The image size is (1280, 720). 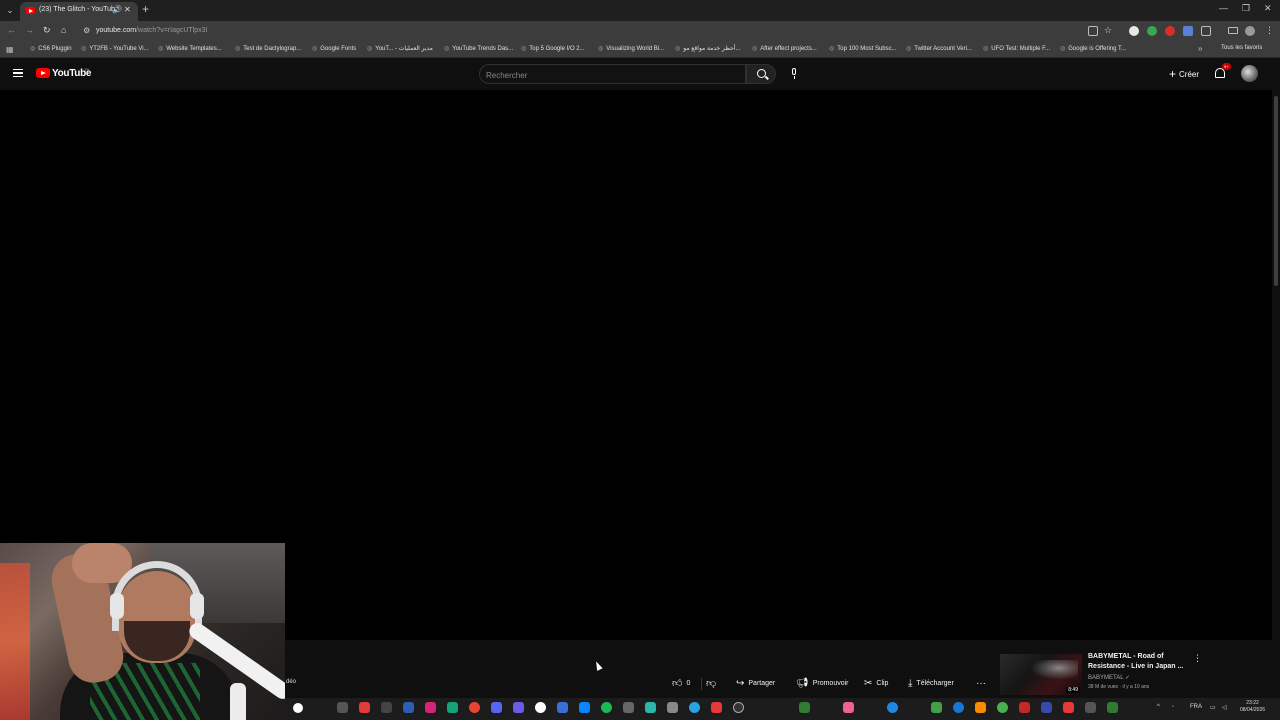 I want to click on bookmark-item: Google Fonts, so click(x=334, y=48).